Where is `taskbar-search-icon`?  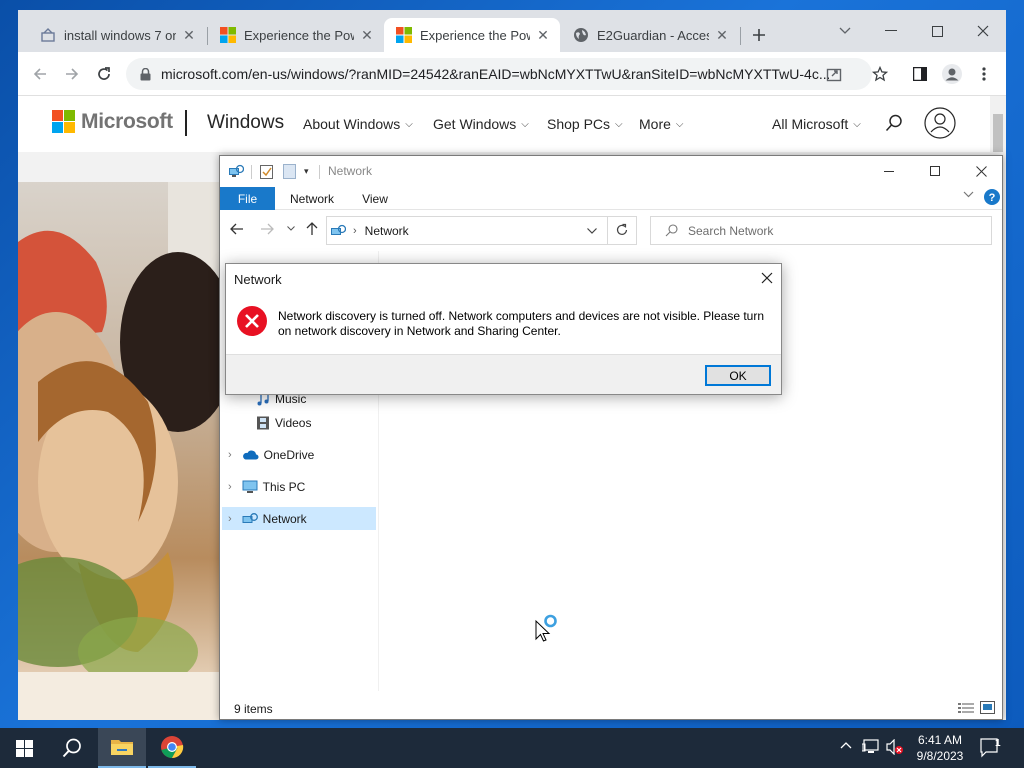 taskbar-search-icon is located at coordinates (72, 748).